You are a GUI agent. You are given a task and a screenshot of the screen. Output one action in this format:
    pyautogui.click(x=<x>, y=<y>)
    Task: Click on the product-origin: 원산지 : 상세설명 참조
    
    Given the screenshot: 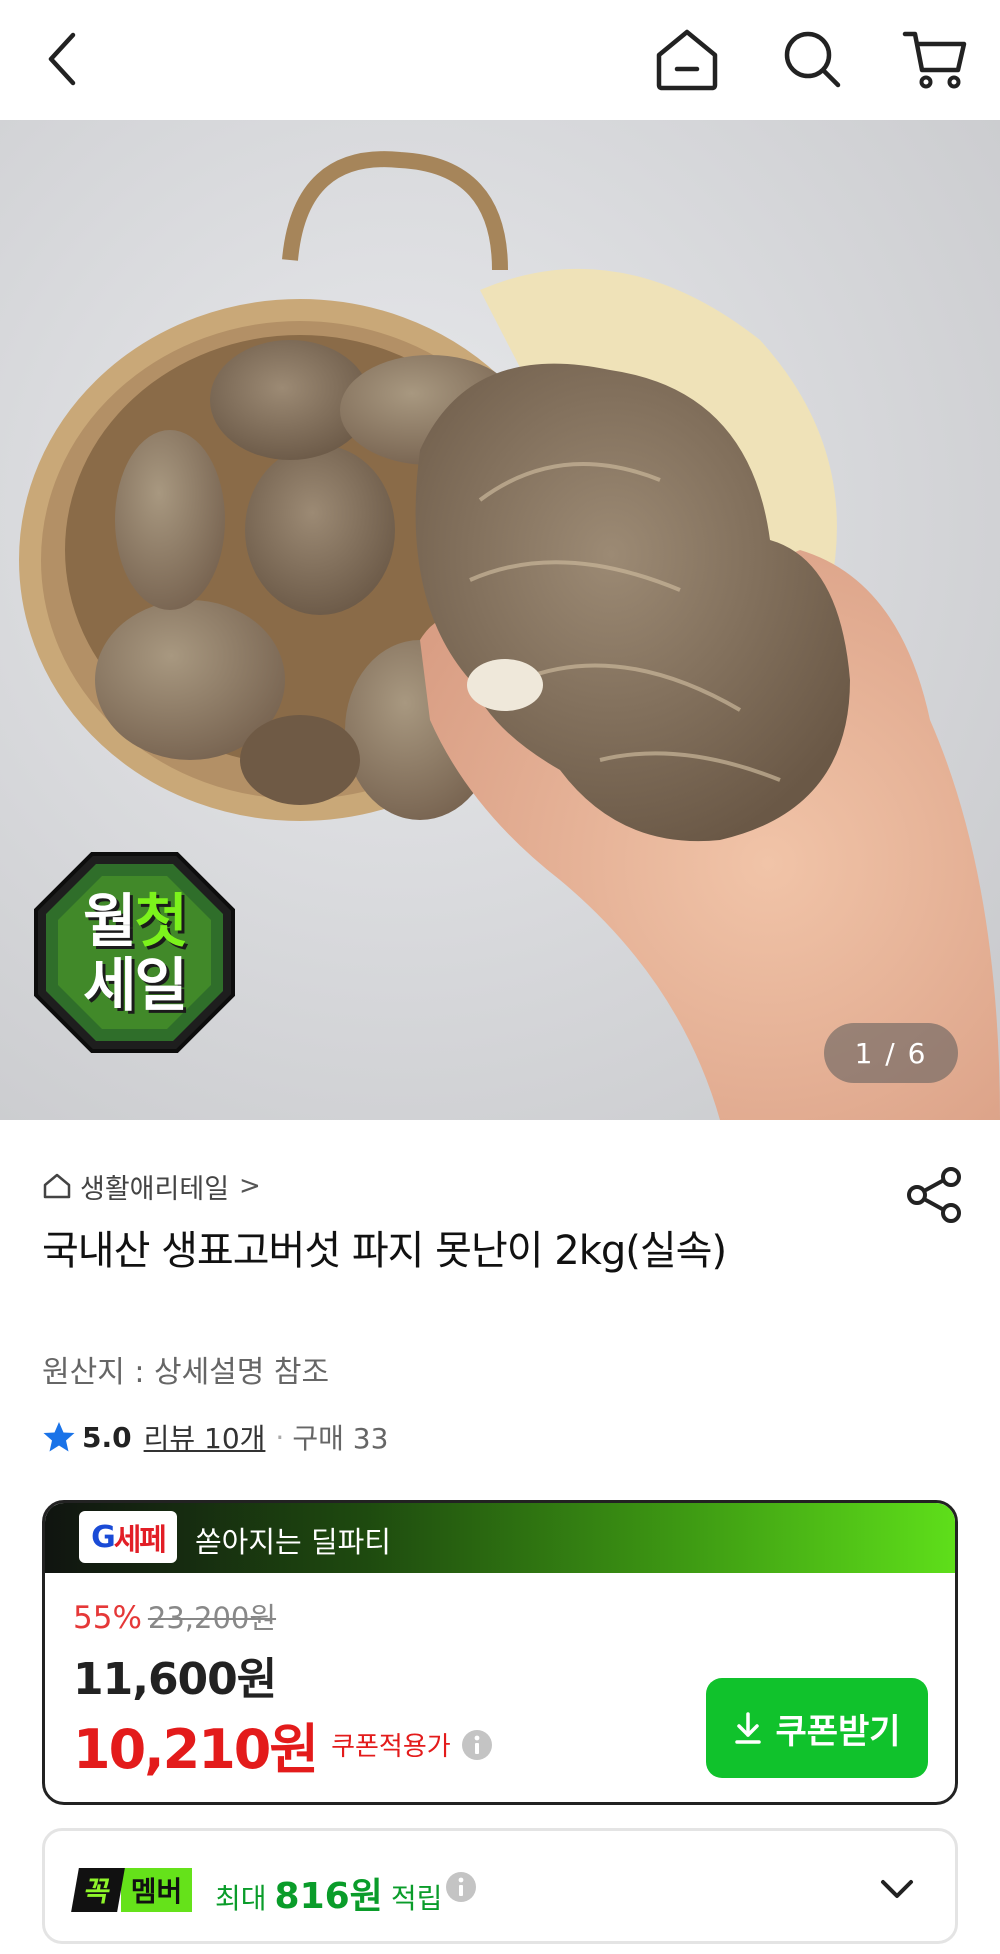 What is the action you would take?
    pyautogui.click(x=186, y=1372)
    